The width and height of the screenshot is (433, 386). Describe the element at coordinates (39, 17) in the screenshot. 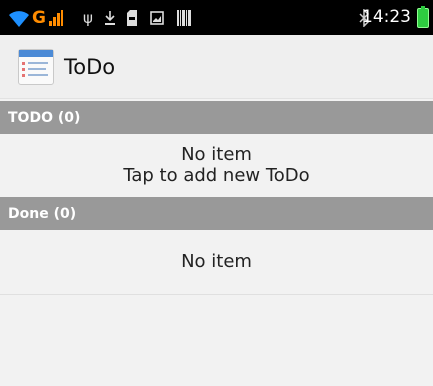

I see `network-type-icon: G` at that location.